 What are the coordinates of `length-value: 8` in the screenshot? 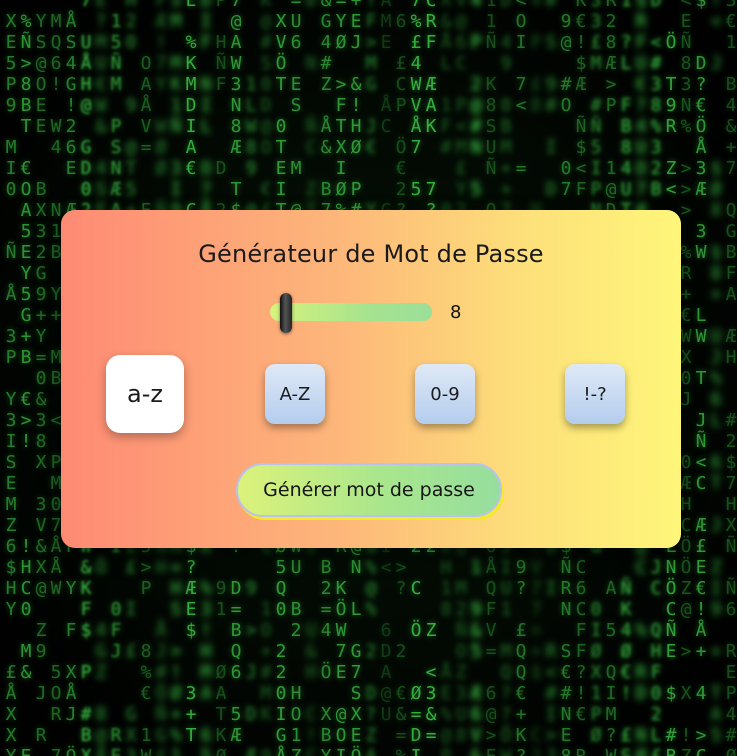 It's located at (456, 312).